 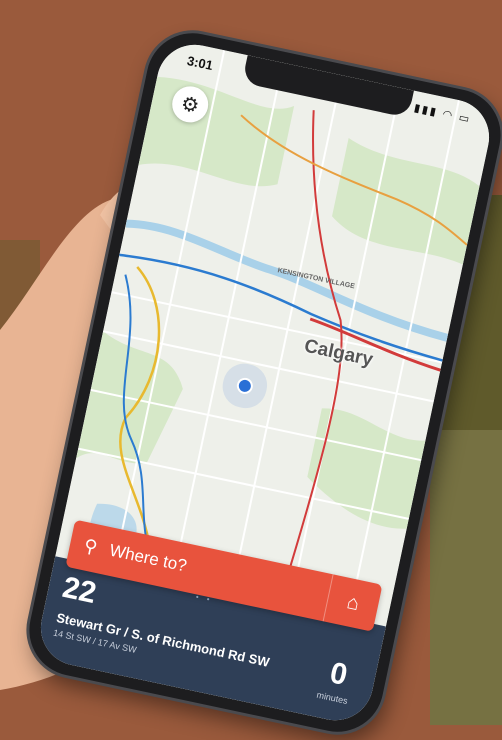 I want to click on gear-icon: ⚙, so click(x=190, y=105).